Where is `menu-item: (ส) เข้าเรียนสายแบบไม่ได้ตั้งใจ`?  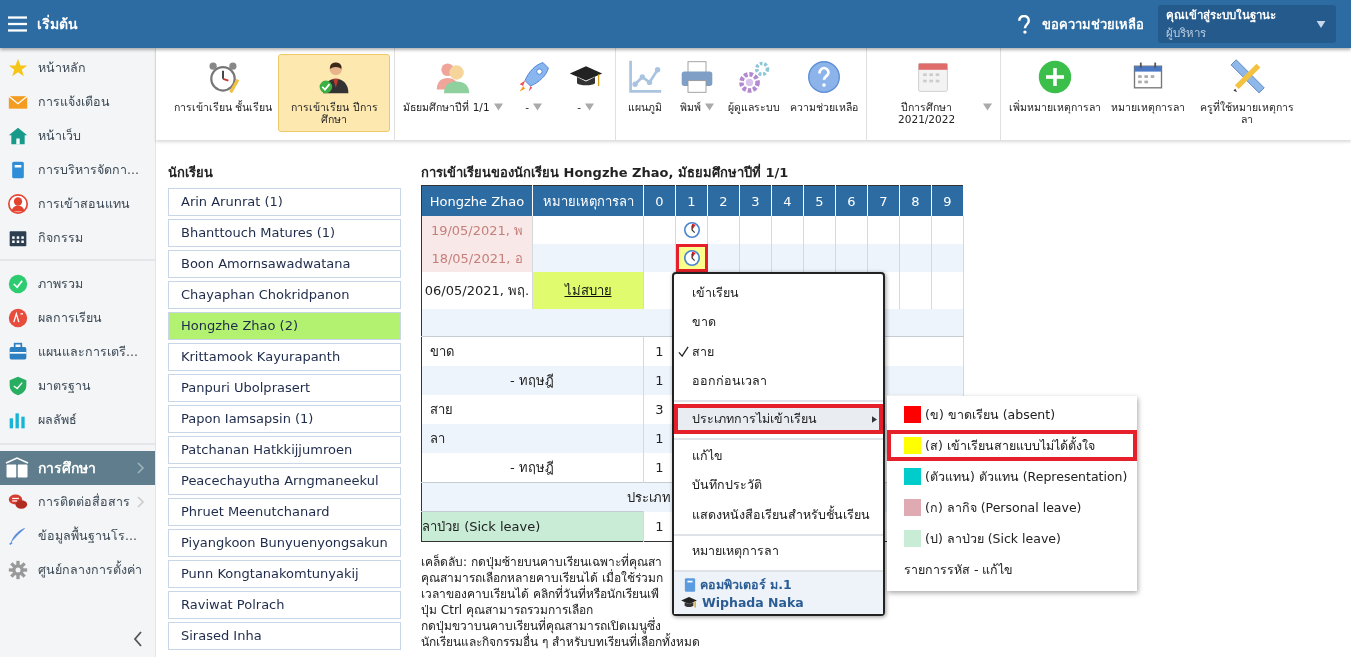 menu-item: (ส) เข้าเรียนสายแบบไม่ได้ตั้งใจ is located at coordinates (1012, 445).